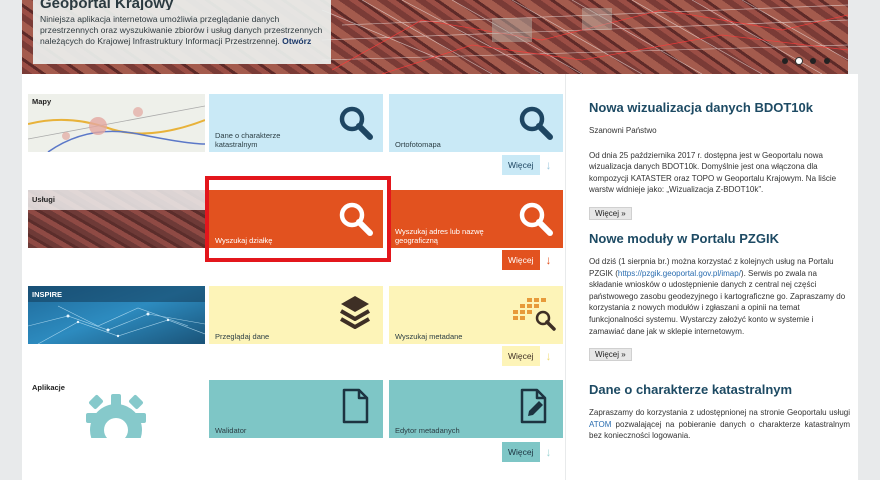  Describe the element at coordinates (476, 409) in the screenshot. I see `tile-metadata-editor: Edytor metadanych` at that location.